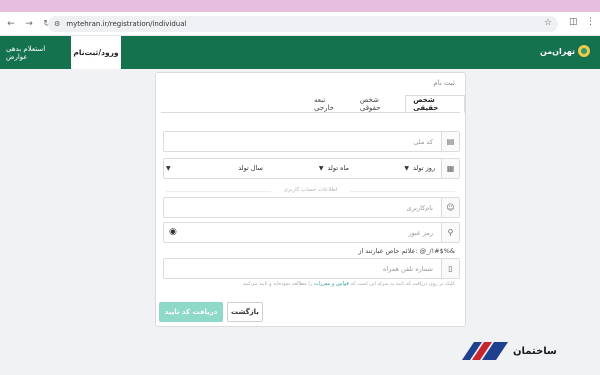 The image size is (600, 375). What do you see at coordinates (11, 24) in the screenshot?
I see `back-icon: ←` at bounding box center [11, 24].